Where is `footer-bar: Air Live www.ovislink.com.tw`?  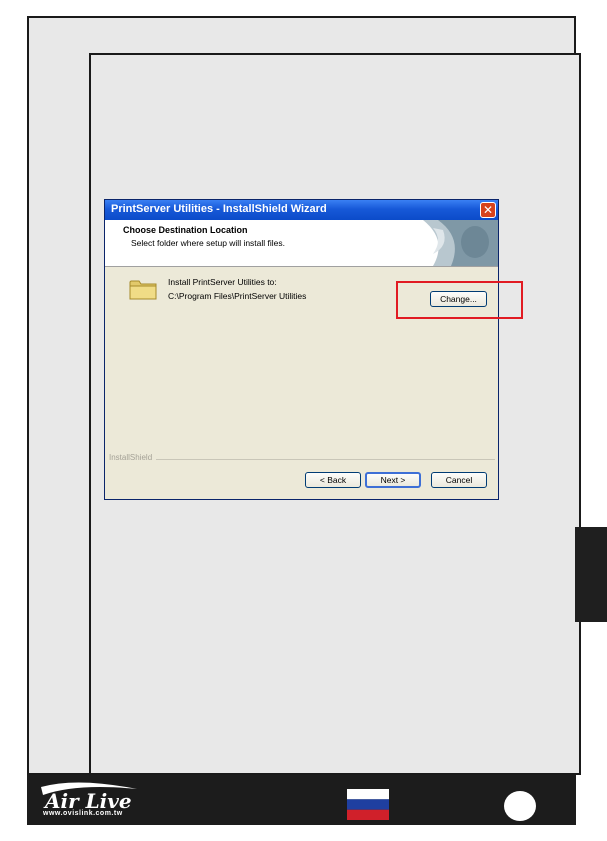 footer-bar: Air Live www.ovislink.com.tw is located at coordinates (301, 800).